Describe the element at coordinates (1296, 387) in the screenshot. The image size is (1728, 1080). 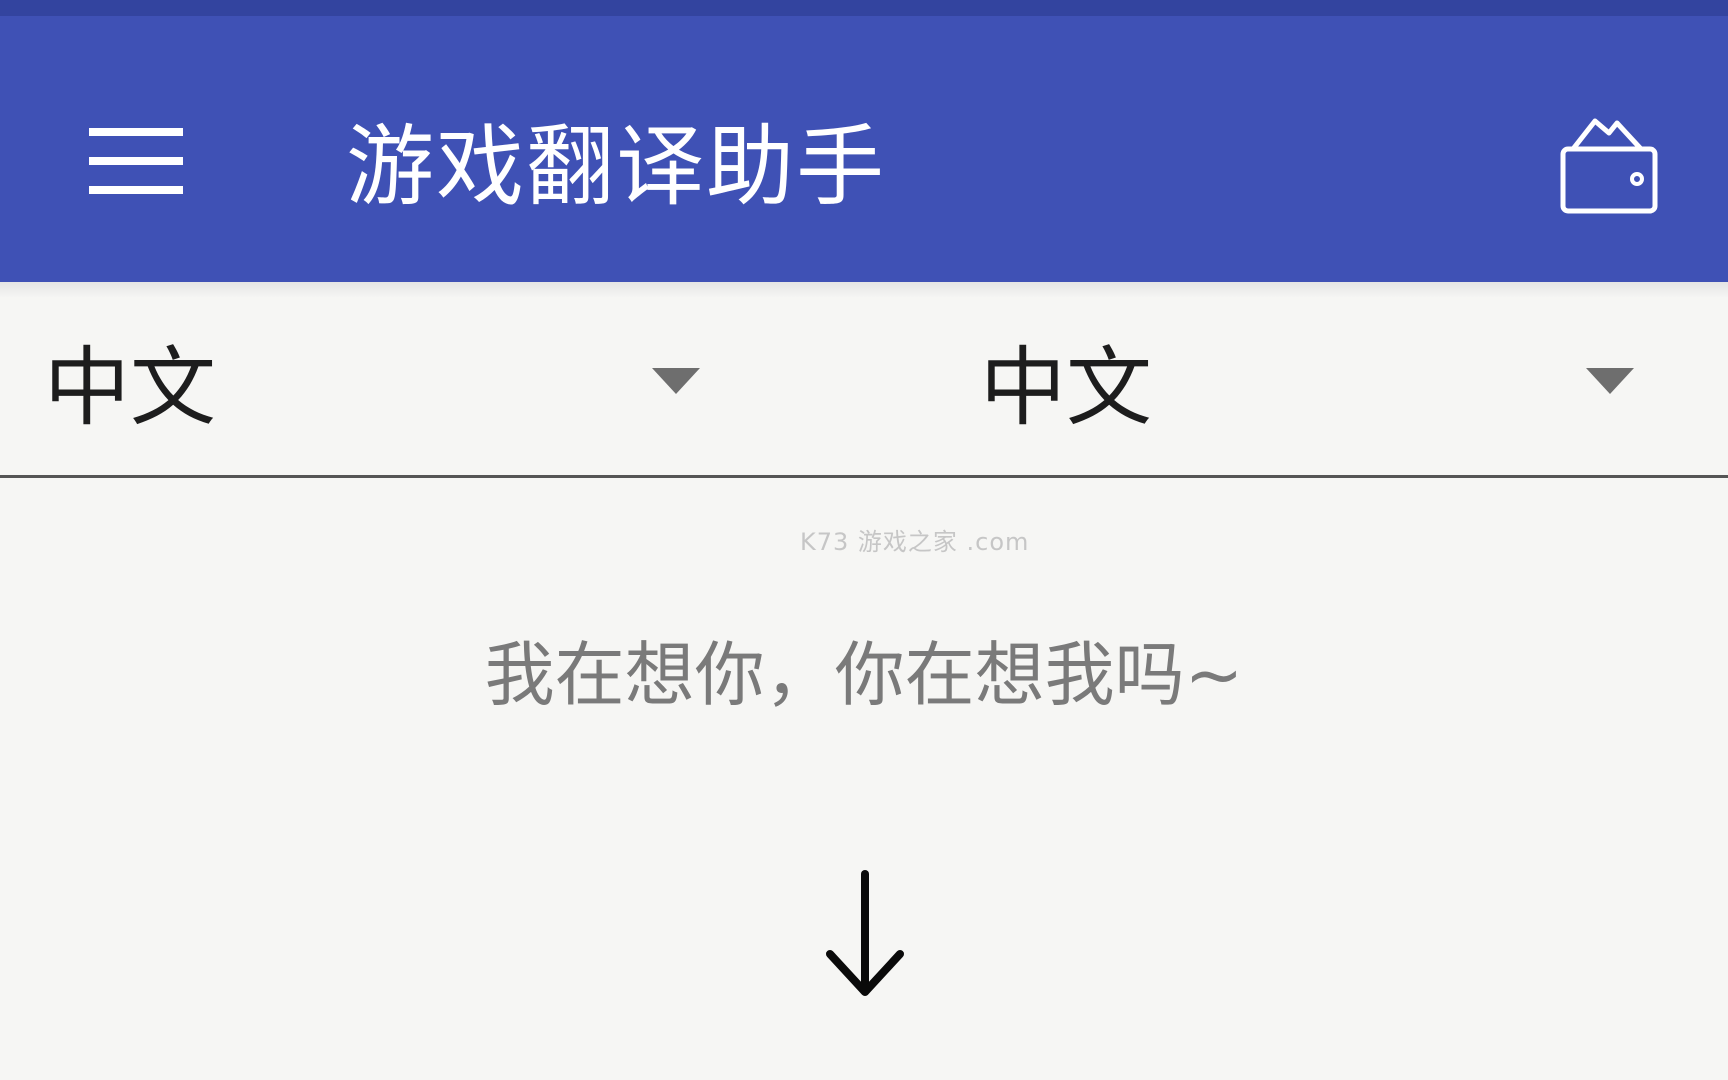
I see `target-language-dropdown: 中文` at that location.